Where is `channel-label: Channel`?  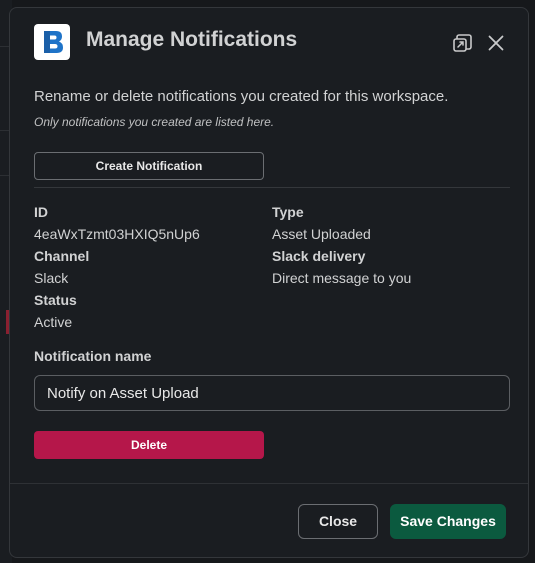 channel-label: Channel is located at coordinates (62, 256).